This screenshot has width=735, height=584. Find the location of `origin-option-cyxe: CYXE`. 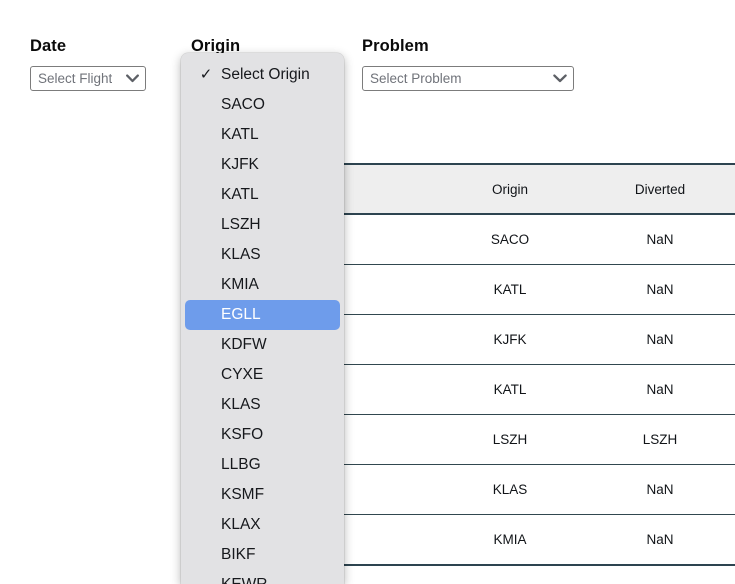

origin-option-cyxe: CYXE is located at coordinates (262, 375).